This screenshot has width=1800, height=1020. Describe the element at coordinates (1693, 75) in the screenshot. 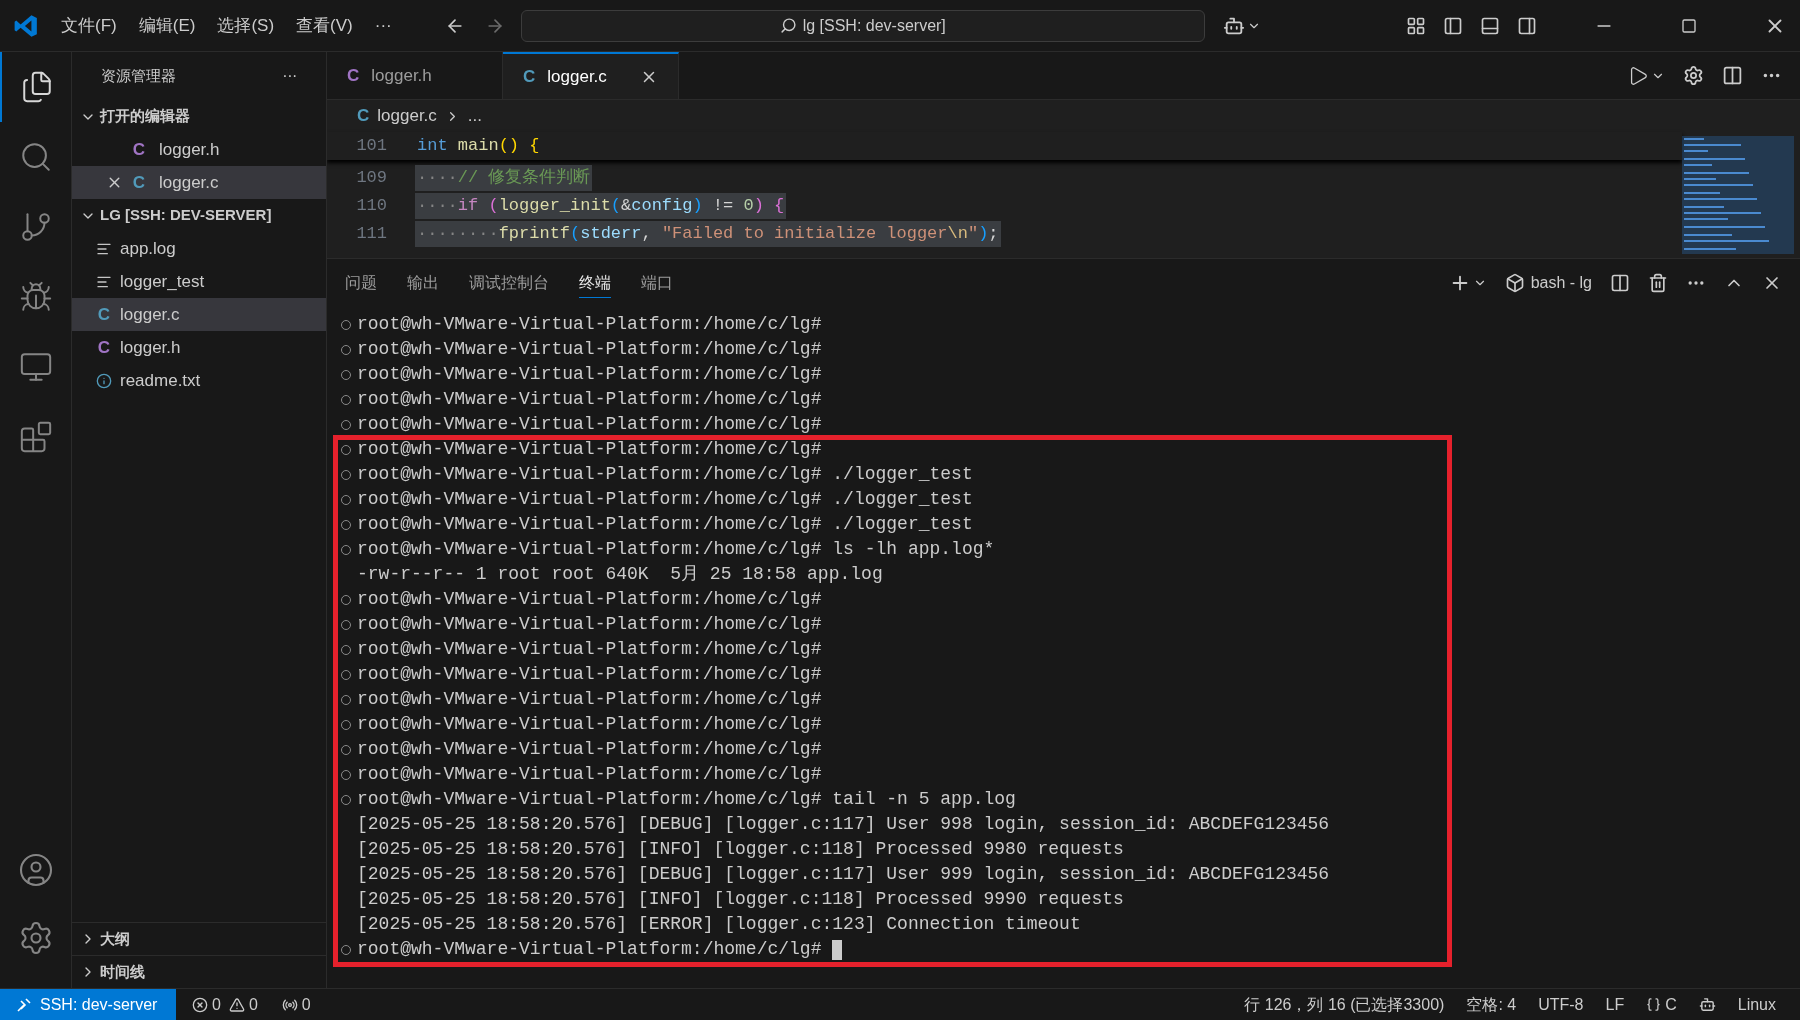

I see `settings-icon` at that location.